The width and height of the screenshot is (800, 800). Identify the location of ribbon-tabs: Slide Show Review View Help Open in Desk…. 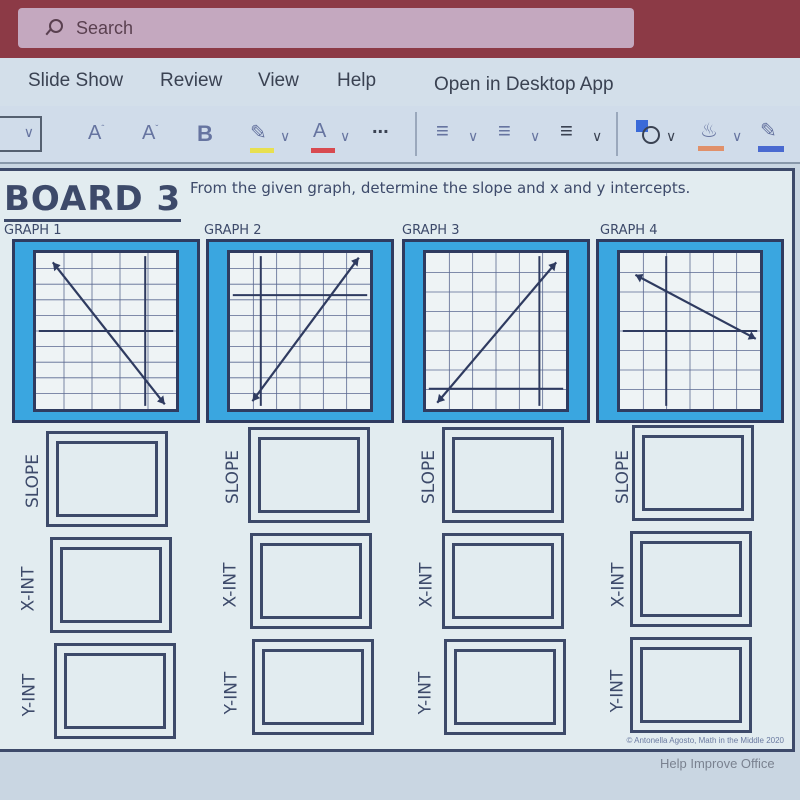
(400, 82).